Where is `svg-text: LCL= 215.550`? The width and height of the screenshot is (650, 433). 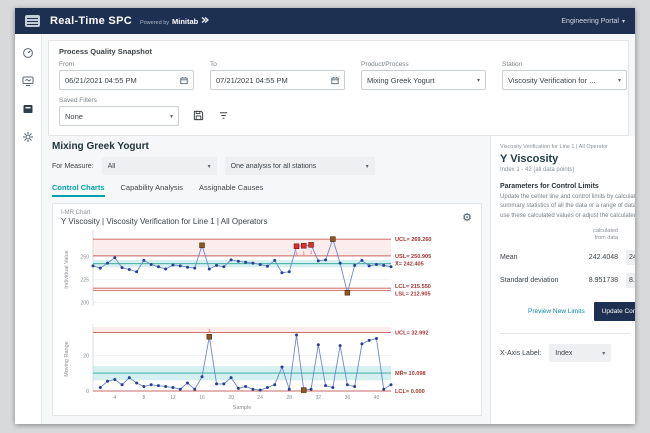
svg-text: LCL= 215.550 is located at coordinates (413, 287).